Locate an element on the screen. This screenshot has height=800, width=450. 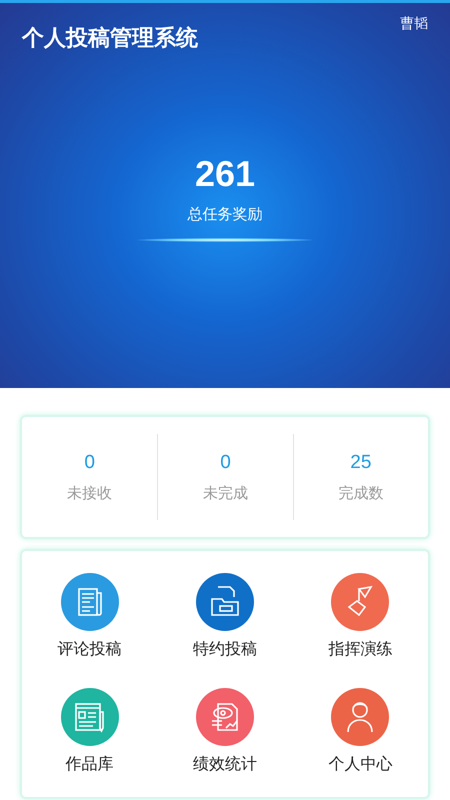
total-label: 总任务奖励 is located at coordinates (225, 214).